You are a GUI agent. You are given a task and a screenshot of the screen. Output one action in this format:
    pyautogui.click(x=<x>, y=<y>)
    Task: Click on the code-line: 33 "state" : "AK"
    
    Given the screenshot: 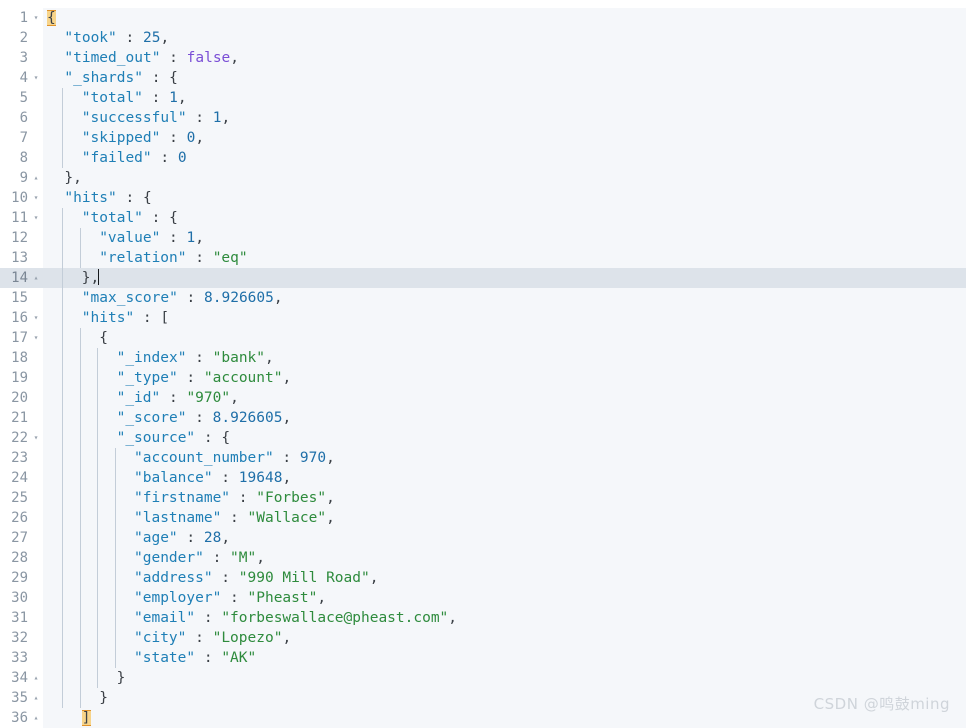 What is the action you would take?
    pyautogui.click(x=483, y=658)
    